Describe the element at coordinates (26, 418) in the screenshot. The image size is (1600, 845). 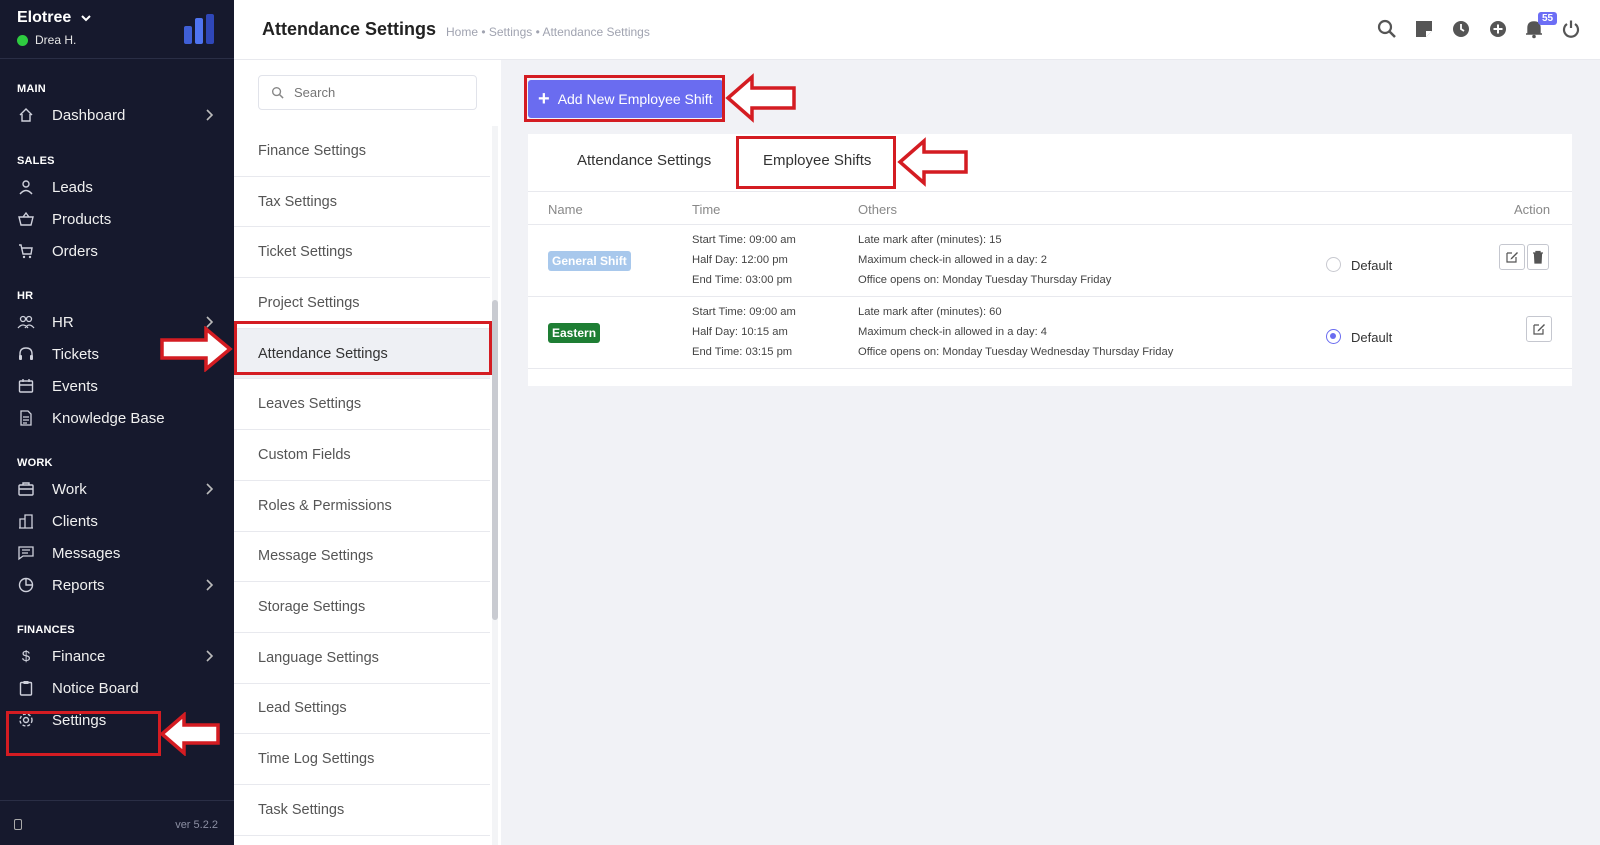
I see `document-icon` at that location.